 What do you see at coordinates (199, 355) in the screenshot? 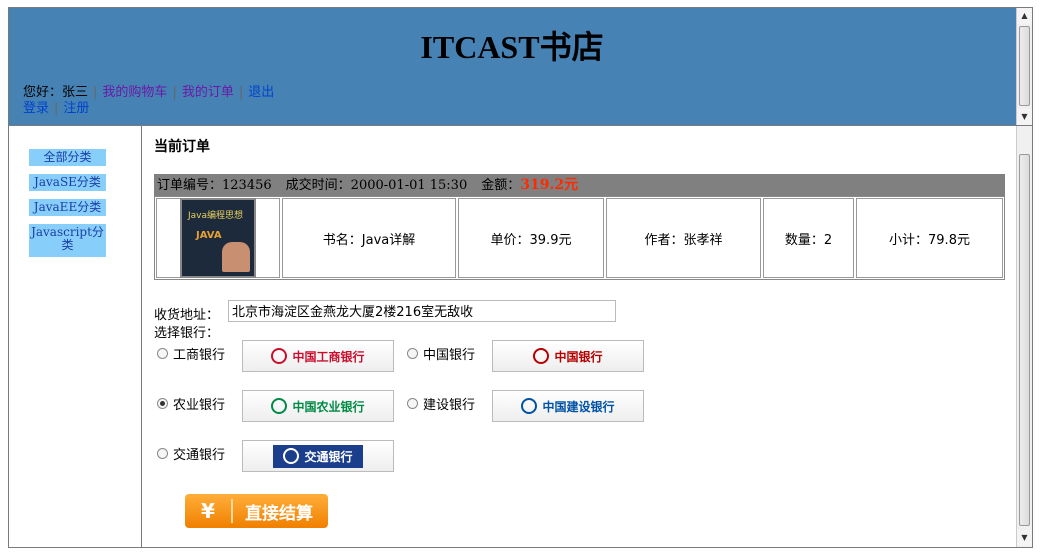
I see `bank-name-icbc: 工商银行` at bounding box center [199, 355].